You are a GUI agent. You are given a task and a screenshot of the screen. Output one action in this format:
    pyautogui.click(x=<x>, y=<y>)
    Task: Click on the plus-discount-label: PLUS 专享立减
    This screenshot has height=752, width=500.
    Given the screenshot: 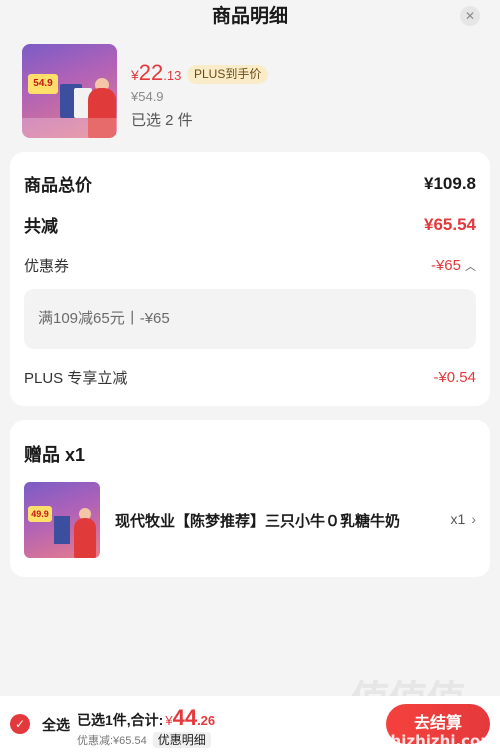 What is the action you would take?
    pyautogui.click(x=76, y=378)
    